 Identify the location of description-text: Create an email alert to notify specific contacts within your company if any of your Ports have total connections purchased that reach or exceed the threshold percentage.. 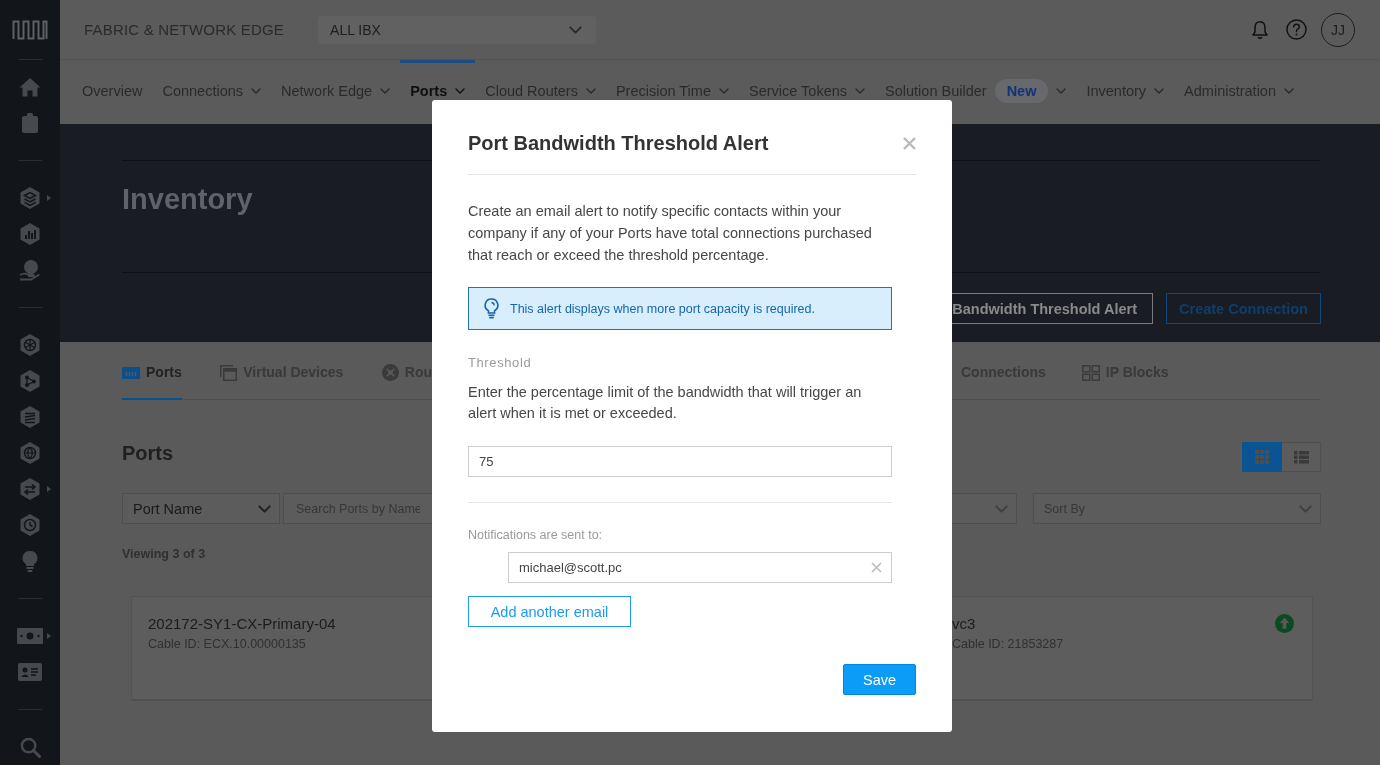
(670, 233).